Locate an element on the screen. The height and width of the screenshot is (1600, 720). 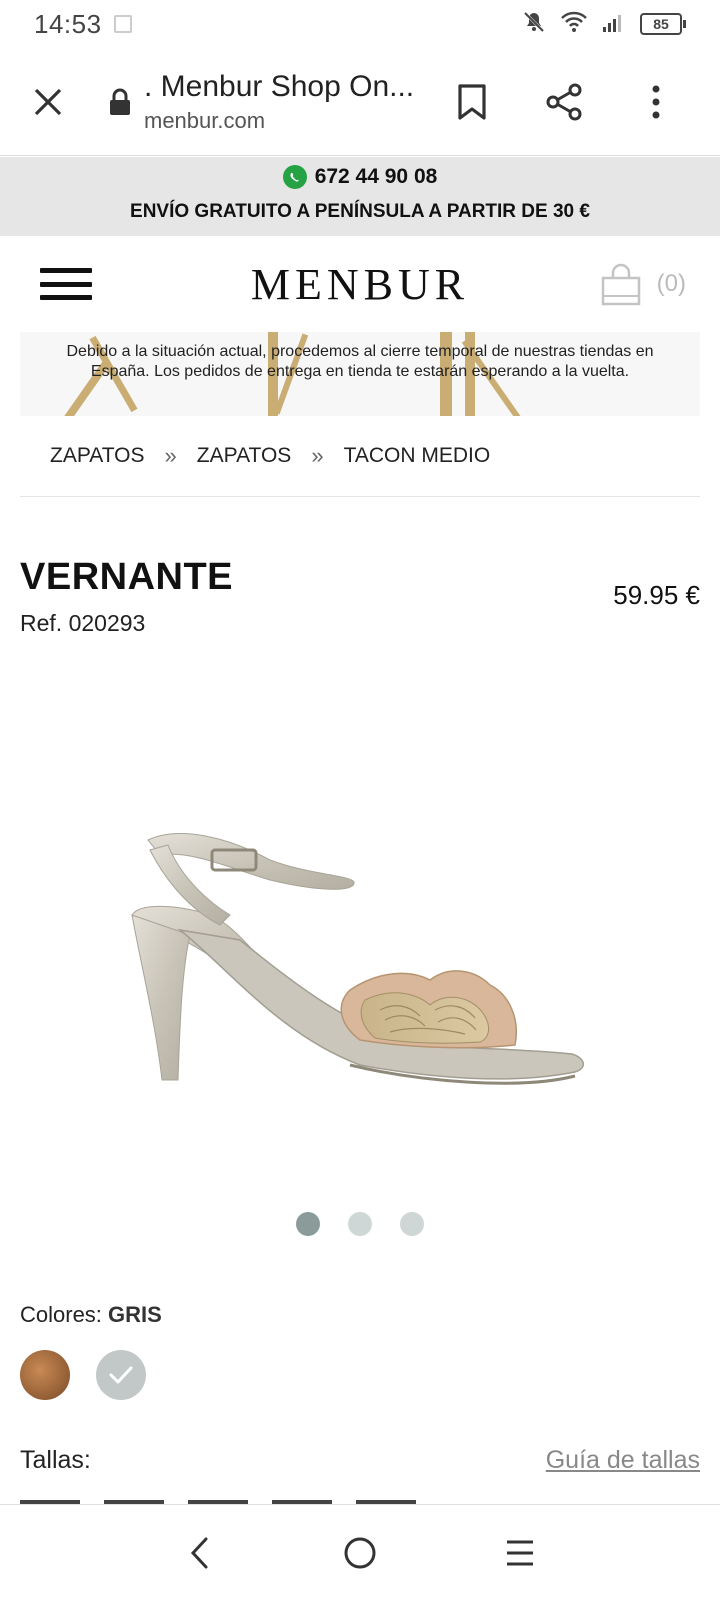
colors-label-text: Colores: is located at coordinates (61, 1314).